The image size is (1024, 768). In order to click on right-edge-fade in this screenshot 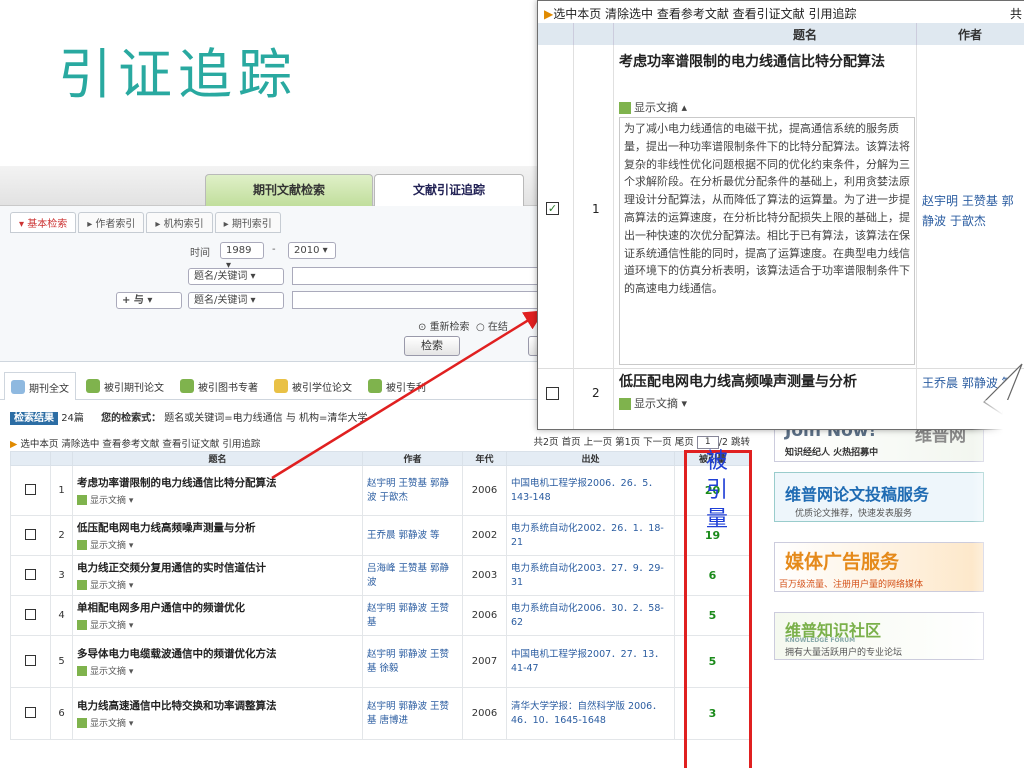, I will do `click(998, 584)`.